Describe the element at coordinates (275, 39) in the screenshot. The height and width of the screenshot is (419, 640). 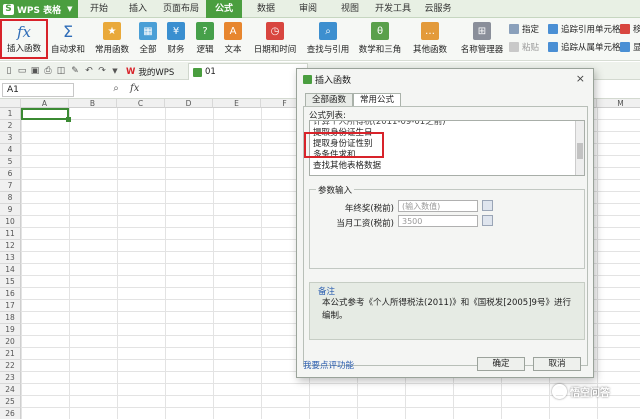
I see `datetime-button: ◷ 日期和时间` at that location.